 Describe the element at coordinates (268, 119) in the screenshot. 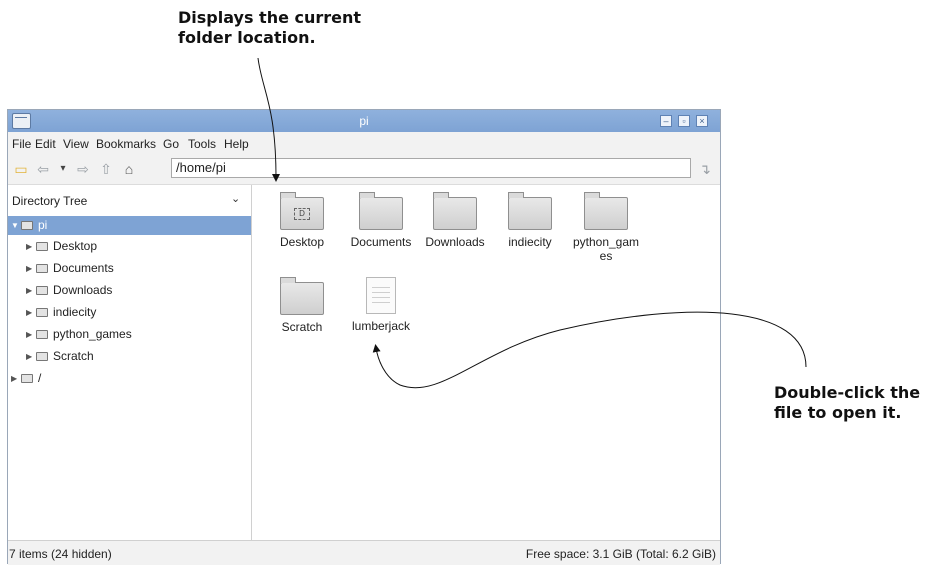

I see `callout-top-arrow` at that location.